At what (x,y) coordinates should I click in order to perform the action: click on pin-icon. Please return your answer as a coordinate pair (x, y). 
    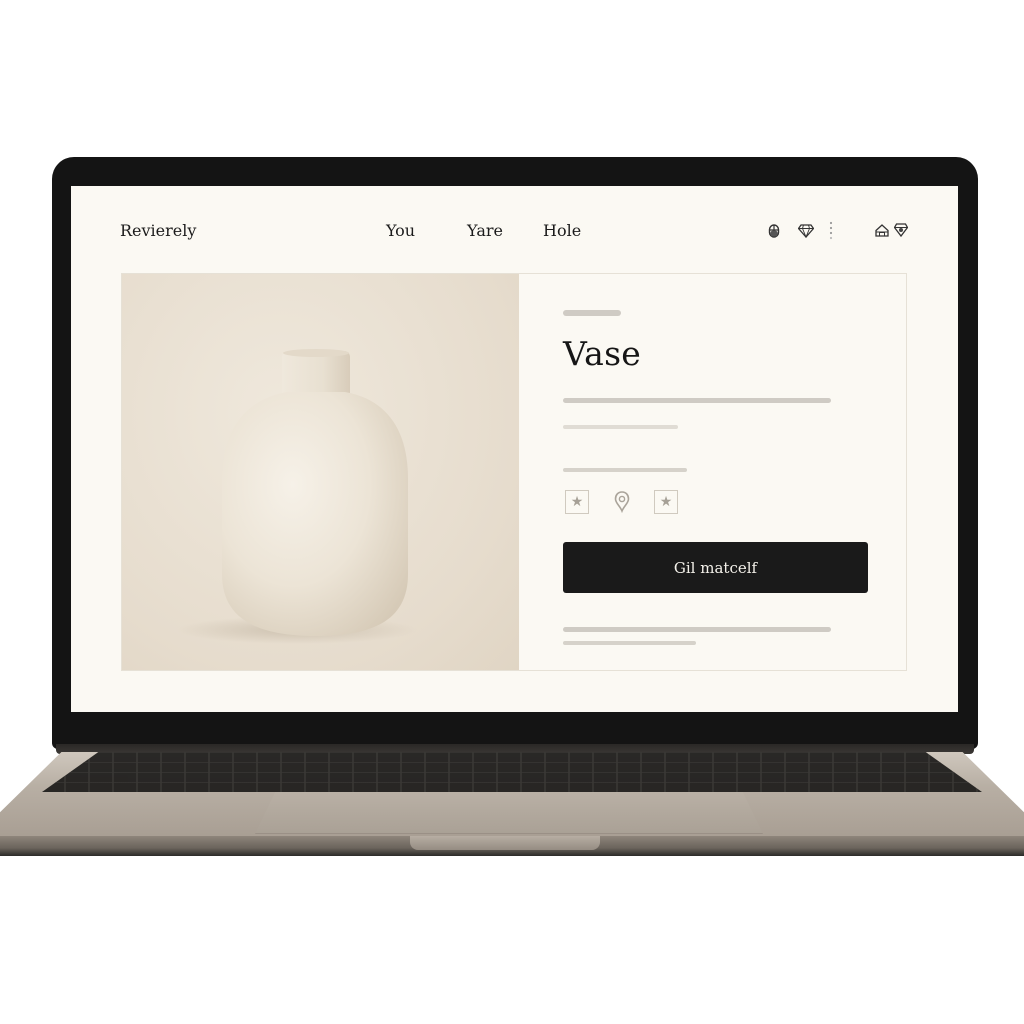
    Looking at the image, I should click on (622, 502).